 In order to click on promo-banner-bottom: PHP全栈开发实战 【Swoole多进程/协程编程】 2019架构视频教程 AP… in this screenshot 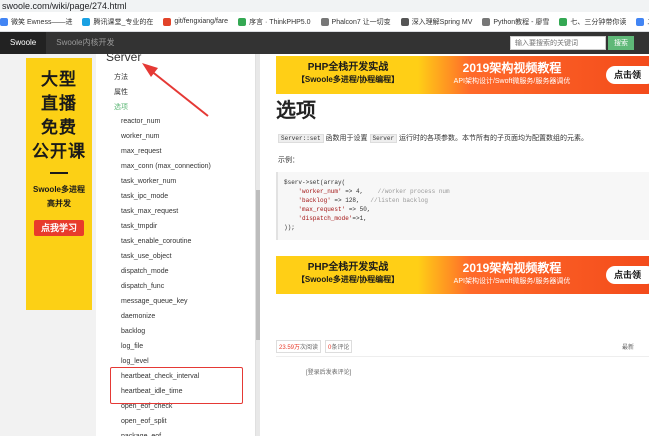, I will do `click(462, 275)`.